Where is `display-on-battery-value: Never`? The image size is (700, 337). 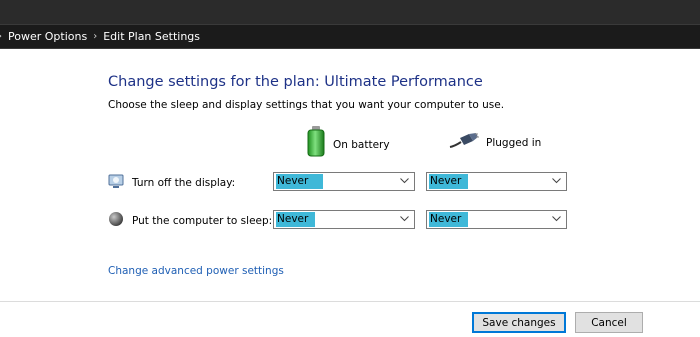 display-on-battery-value: Never is located at coordinates (299, 181).